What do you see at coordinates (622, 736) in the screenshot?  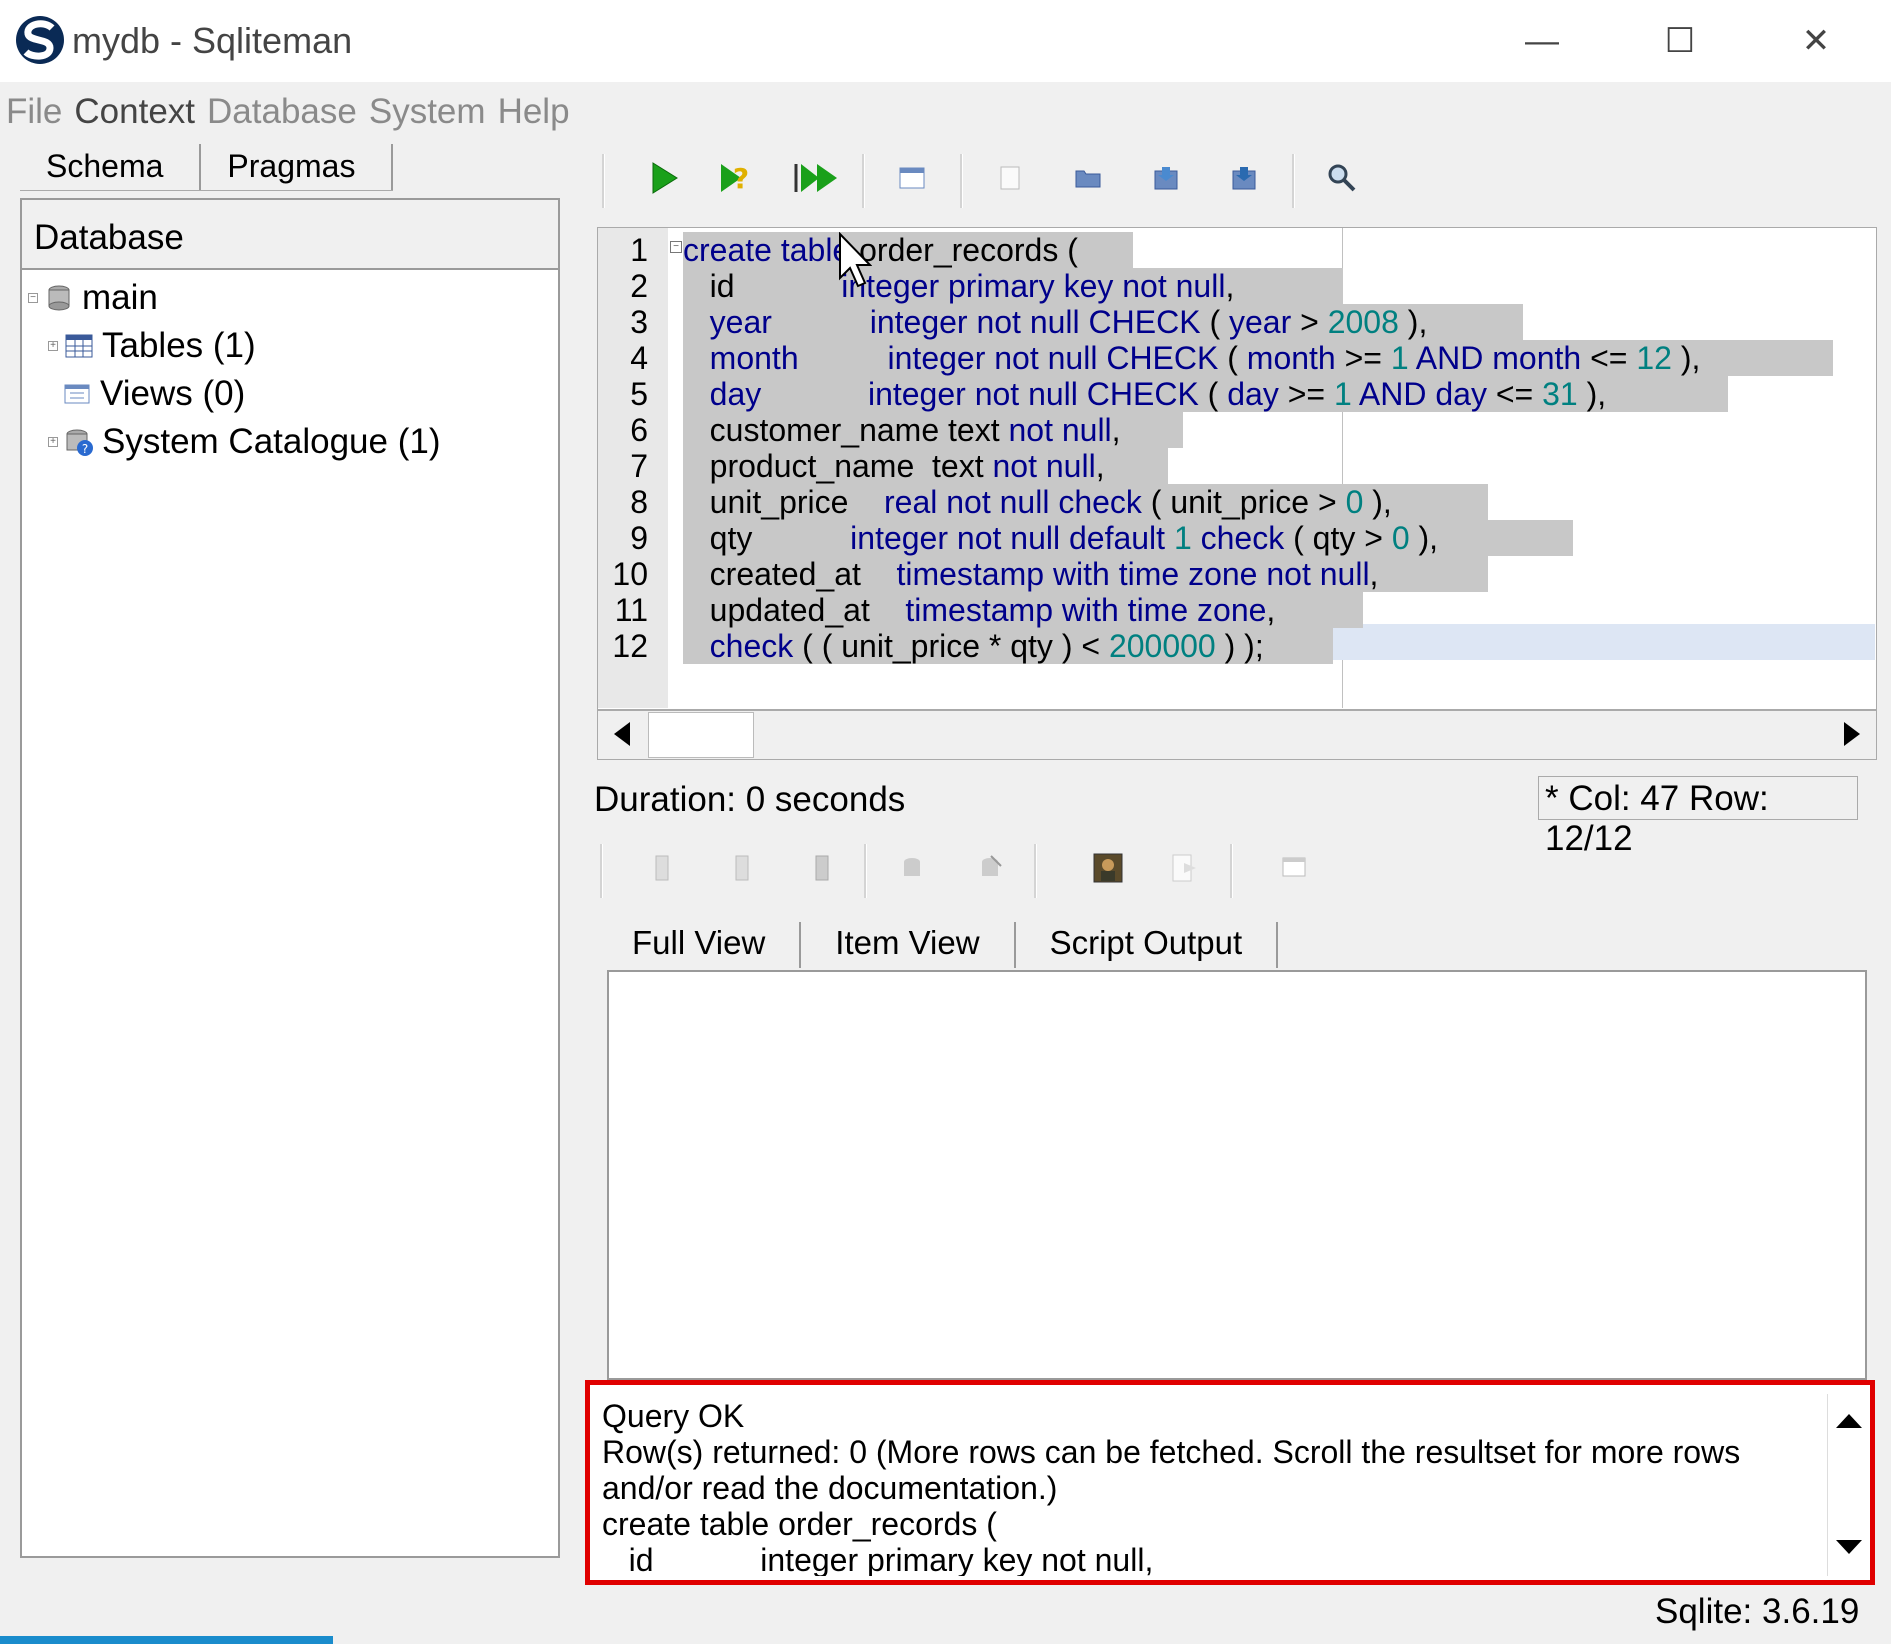 I see `scroll-left-icon` at bounding box center [622, 736].